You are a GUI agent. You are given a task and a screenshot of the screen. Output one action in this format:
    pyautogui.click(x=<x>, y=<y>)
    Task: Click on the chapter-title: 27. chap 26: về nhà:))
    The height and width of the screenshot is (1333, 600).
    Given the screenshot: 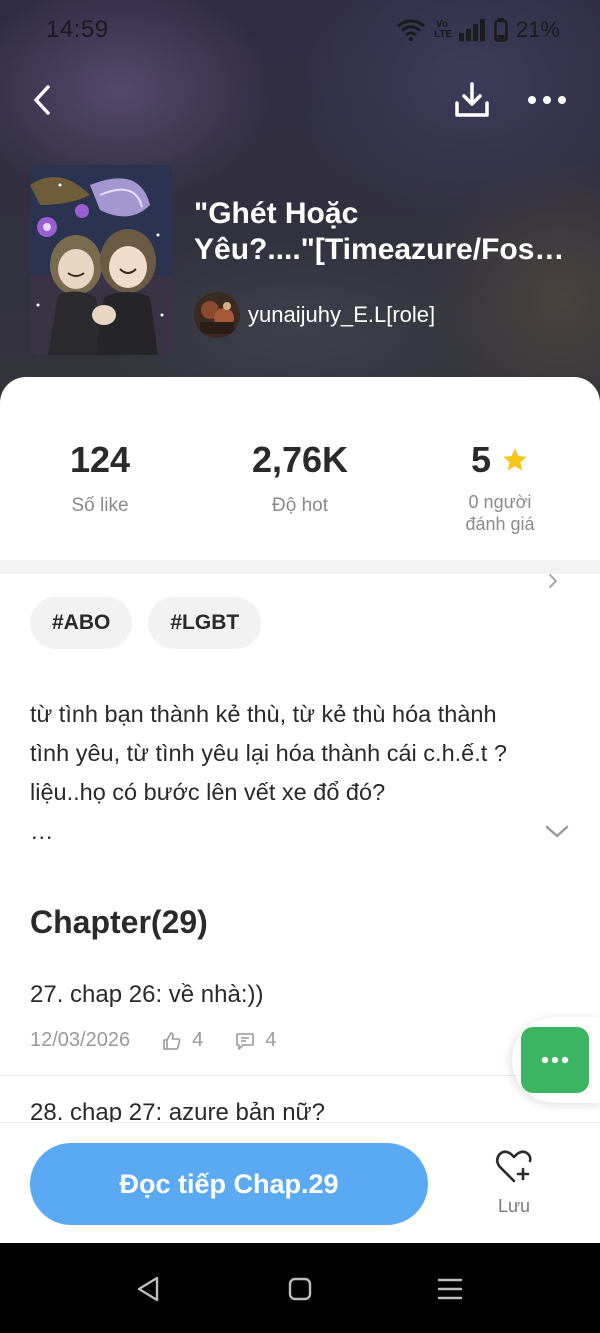 What is the action you would take?
    pyautogui.click(x=147, y=994)
    